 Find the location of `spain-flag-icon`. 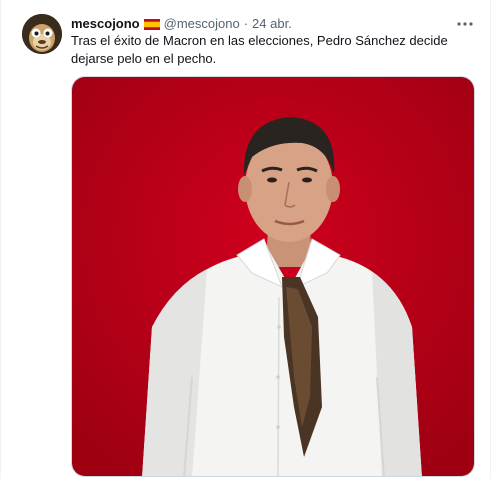

spain-flag-icon is located at coordinates (151, 24).